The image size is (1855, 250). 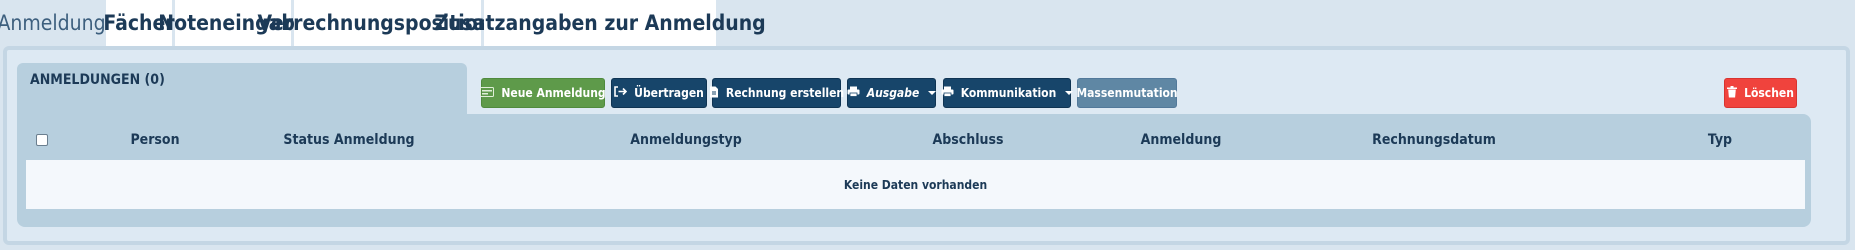 What do you see at coordinates (348, 140) in the screenshot?
I see `column-header-status: Status Anmeldung` at bounding box center [348, 140].